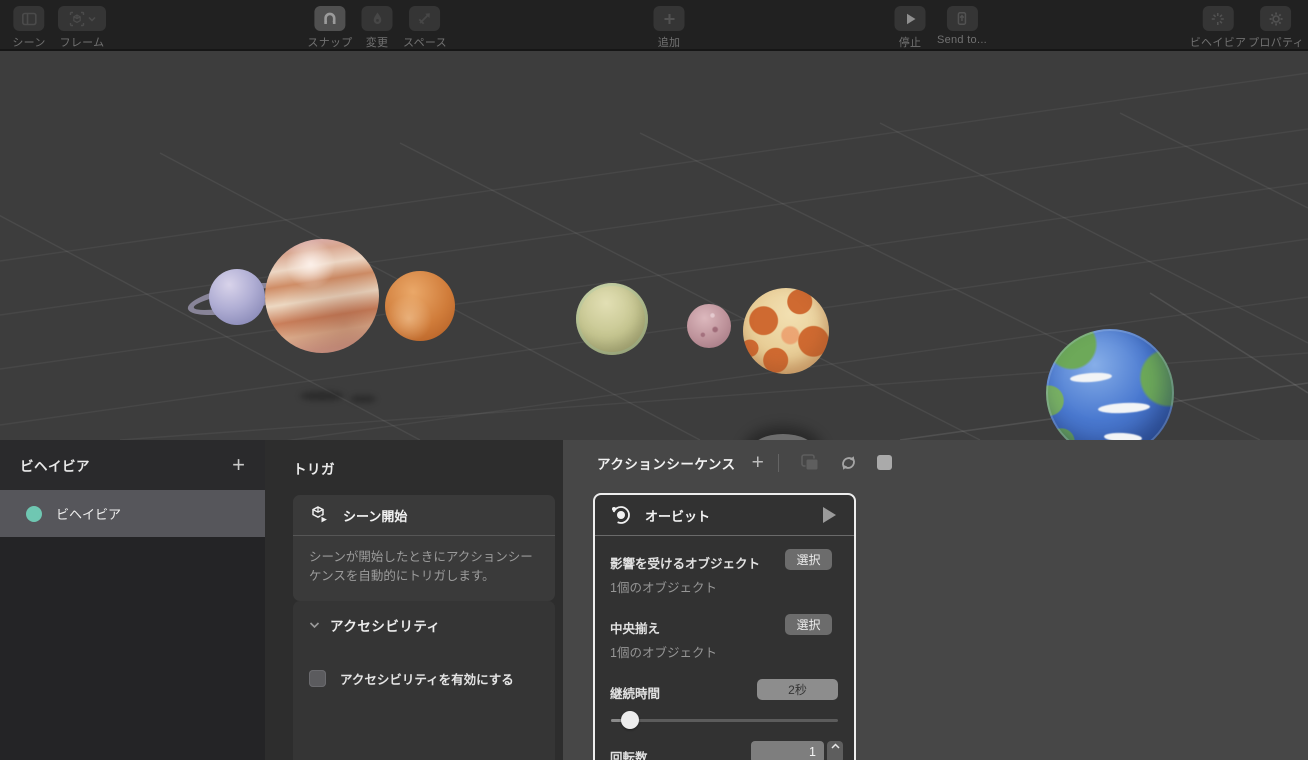 The image size is (1308, 760). What do you see at coordinates (132, 465) in the screenshot?
I see `behaviors-panel-header: ビヘイビア +` at bounding box center [132, 465].